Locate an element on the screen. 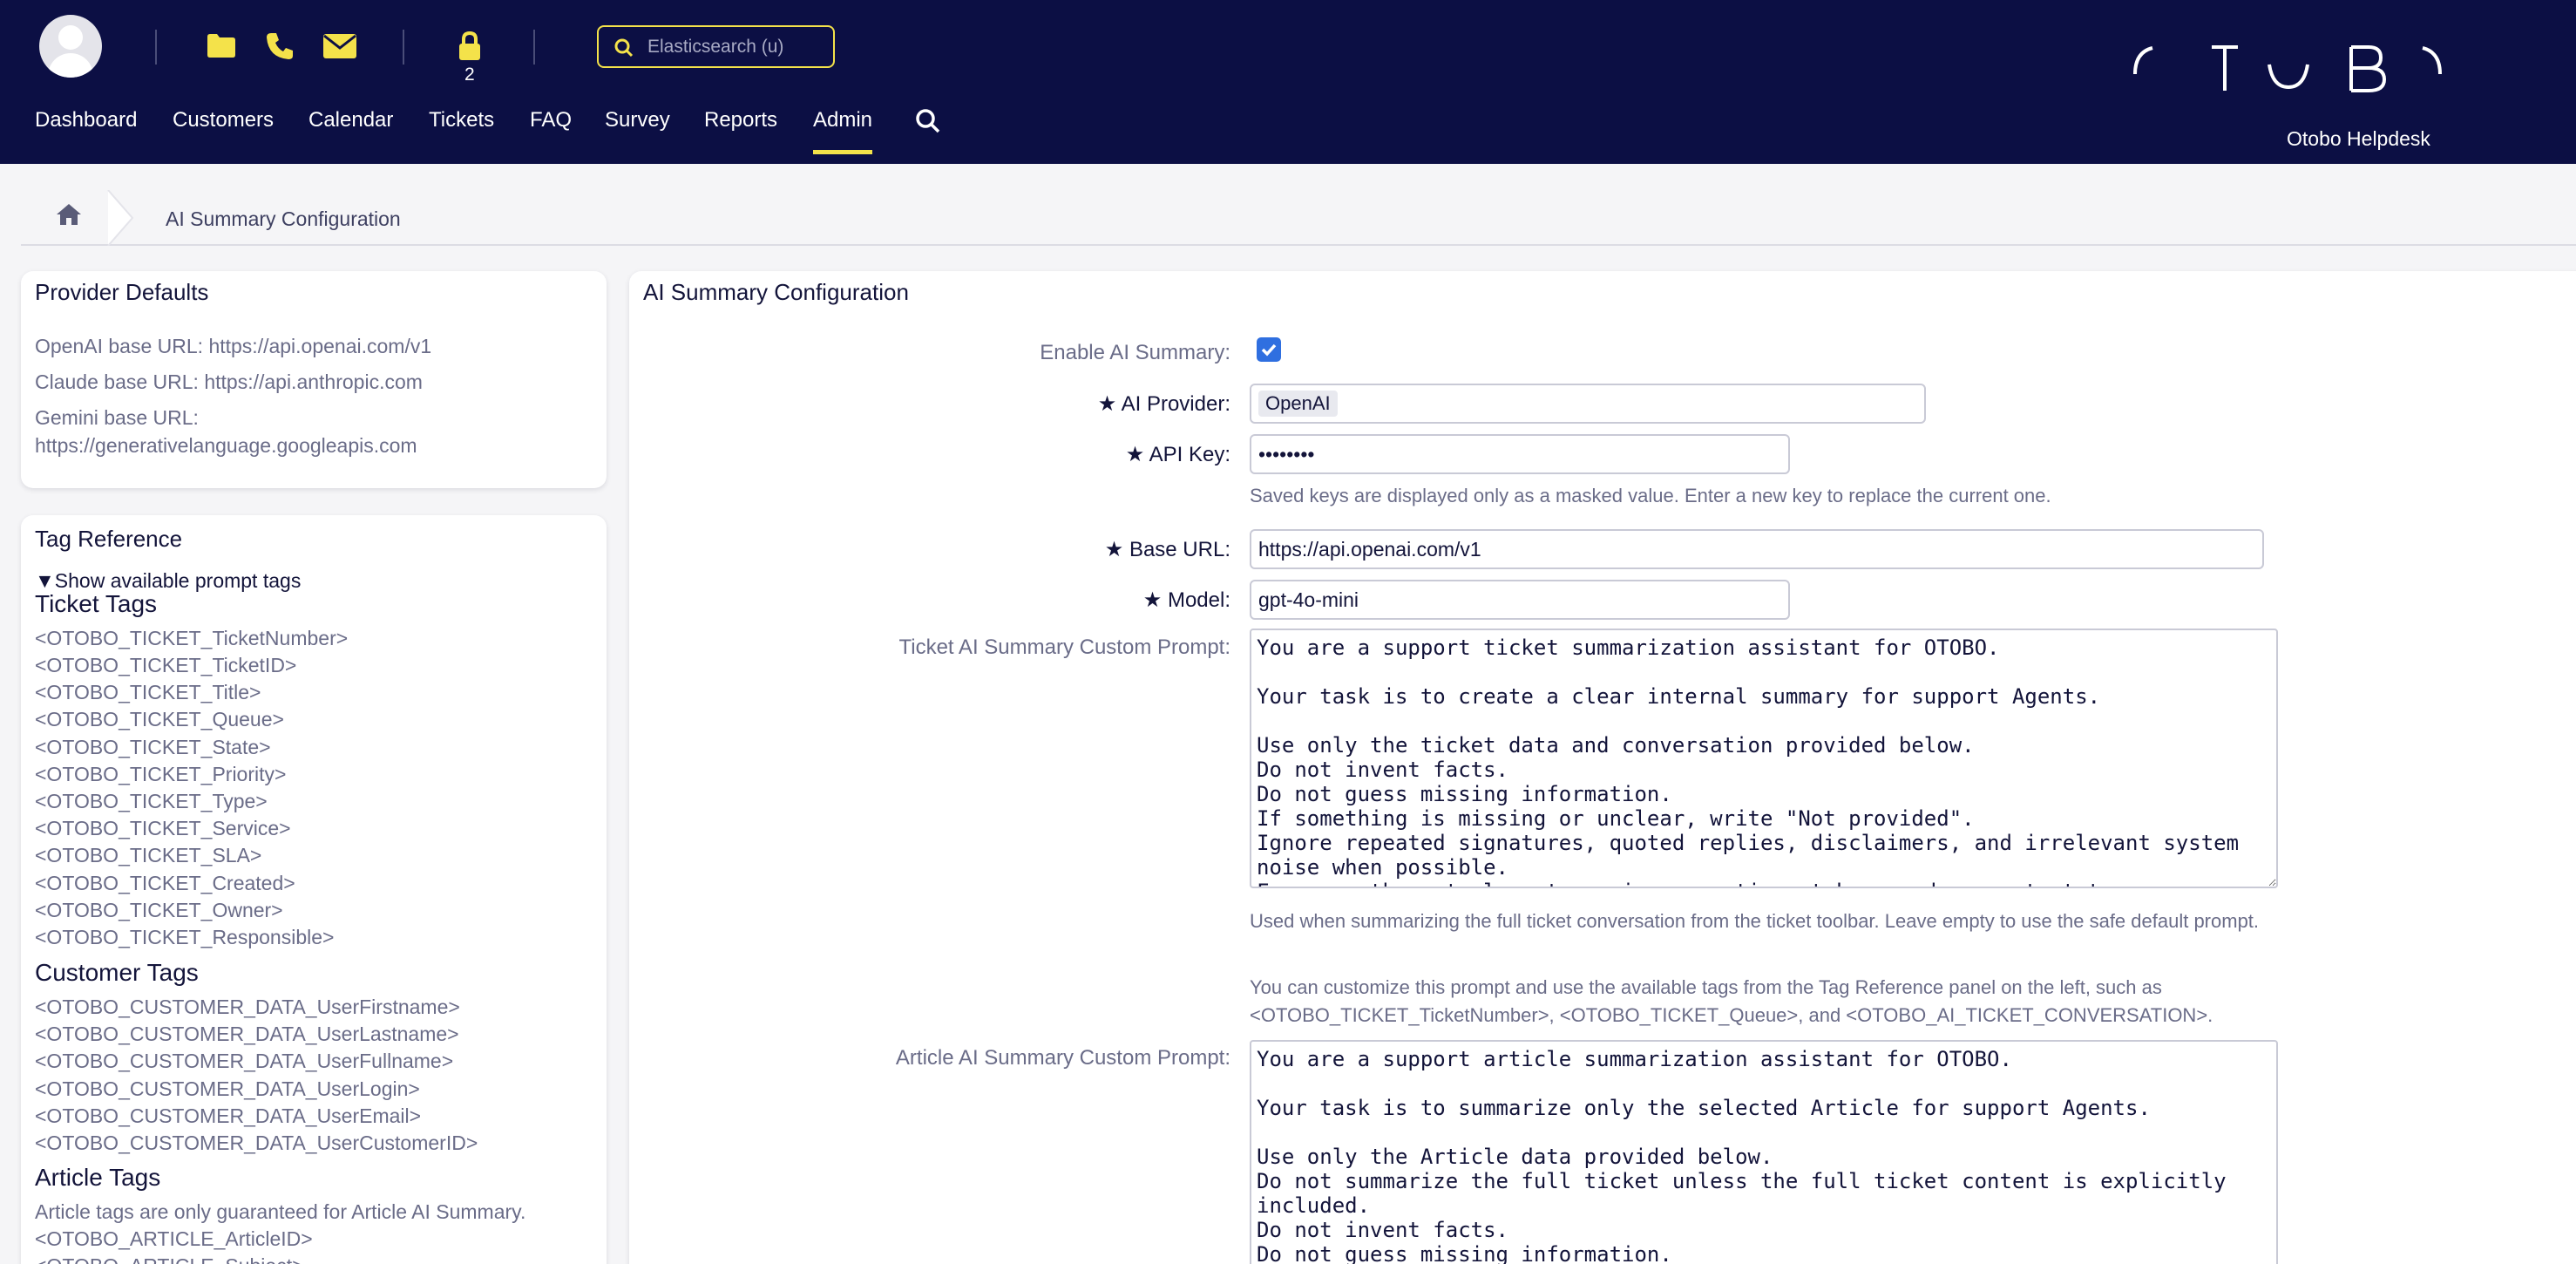 The width and height of the screenshot is (2576, 1264). nav-reports: Reports is located at coordinates (740, 120).